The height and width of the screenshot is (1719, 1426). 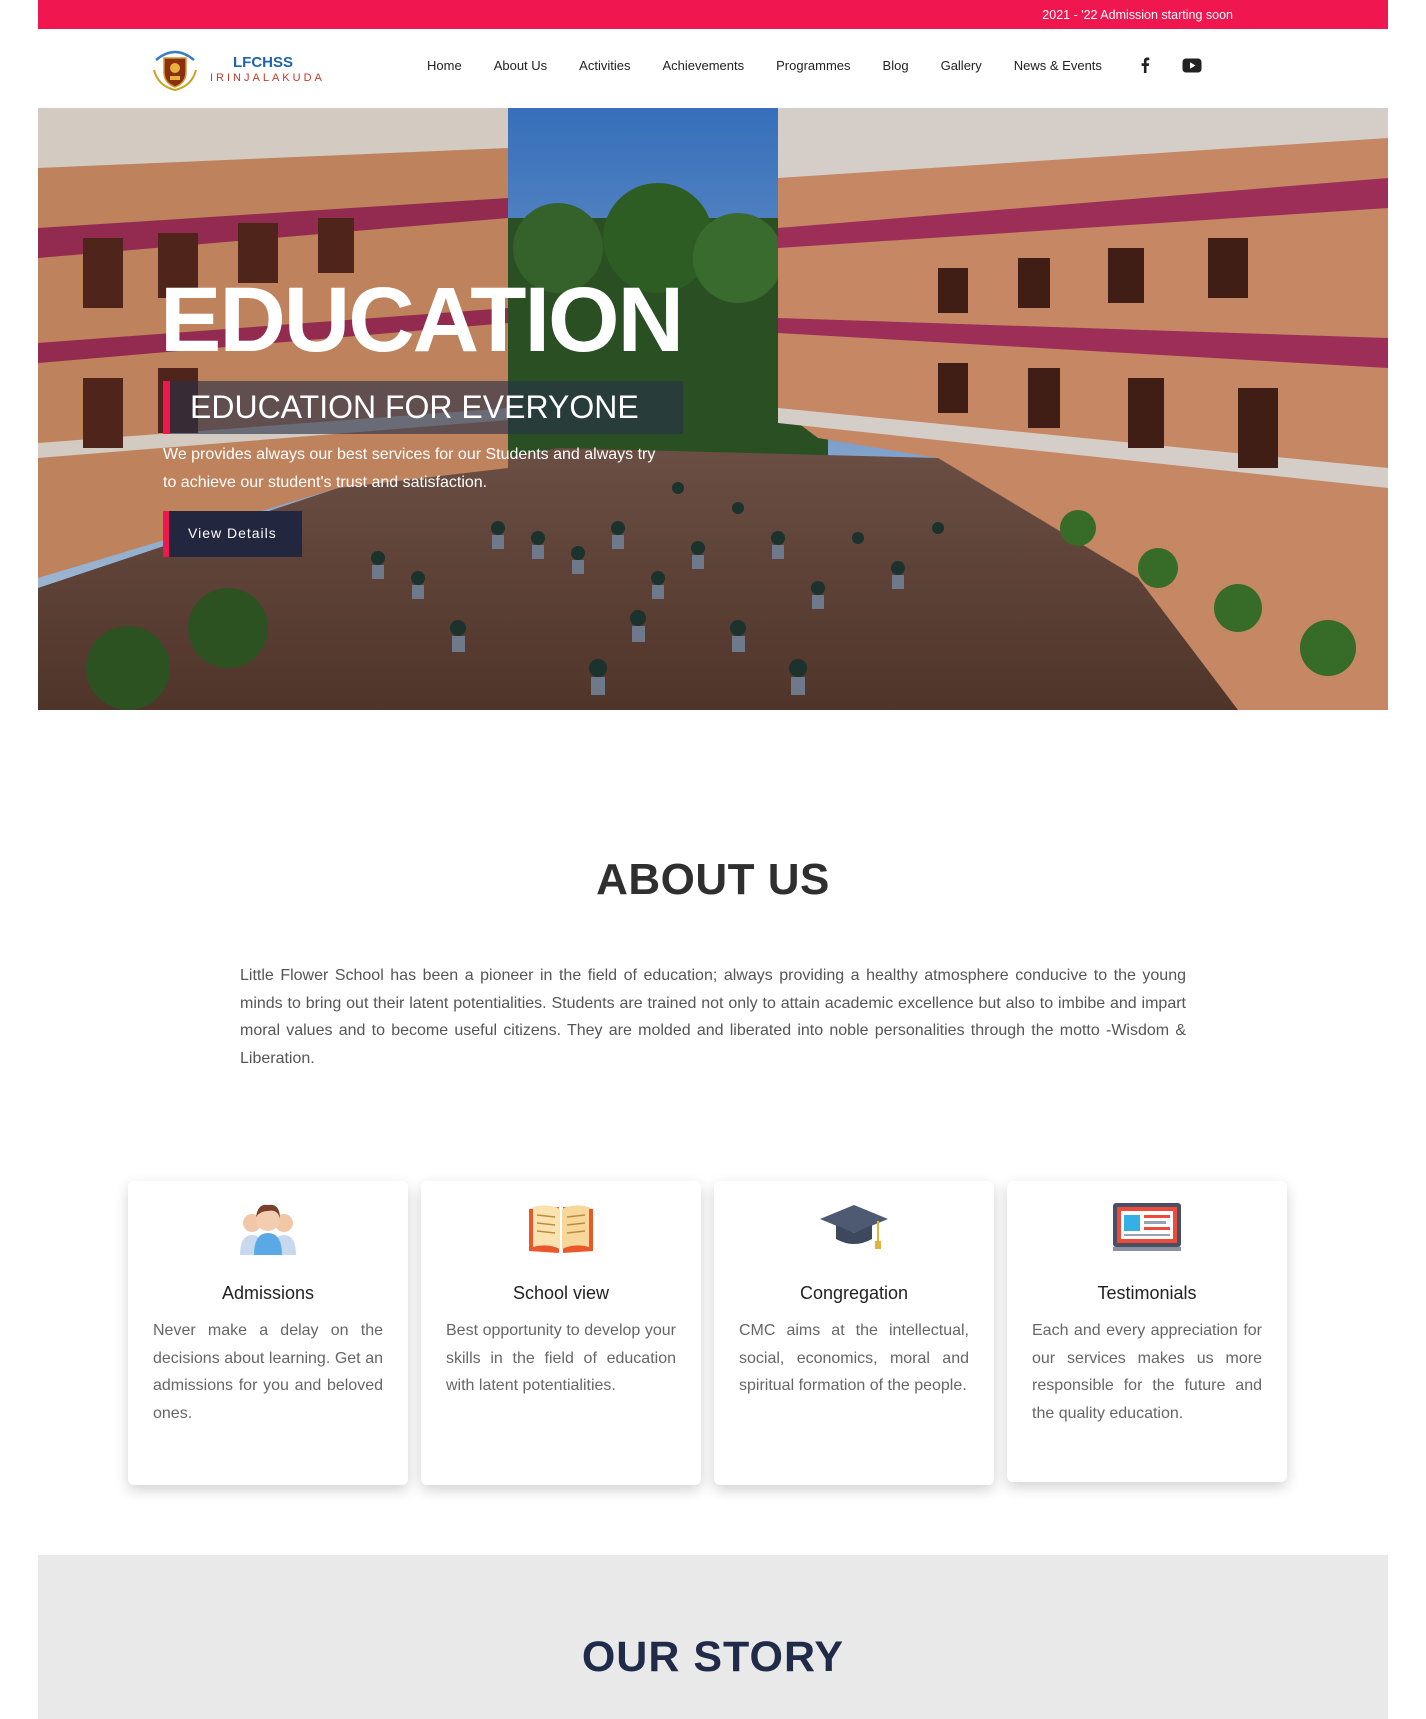 What do you see at coordinates (268, 1227) in the screenshot?
I see `students-group-icon` at bounding box center [268, 1227].